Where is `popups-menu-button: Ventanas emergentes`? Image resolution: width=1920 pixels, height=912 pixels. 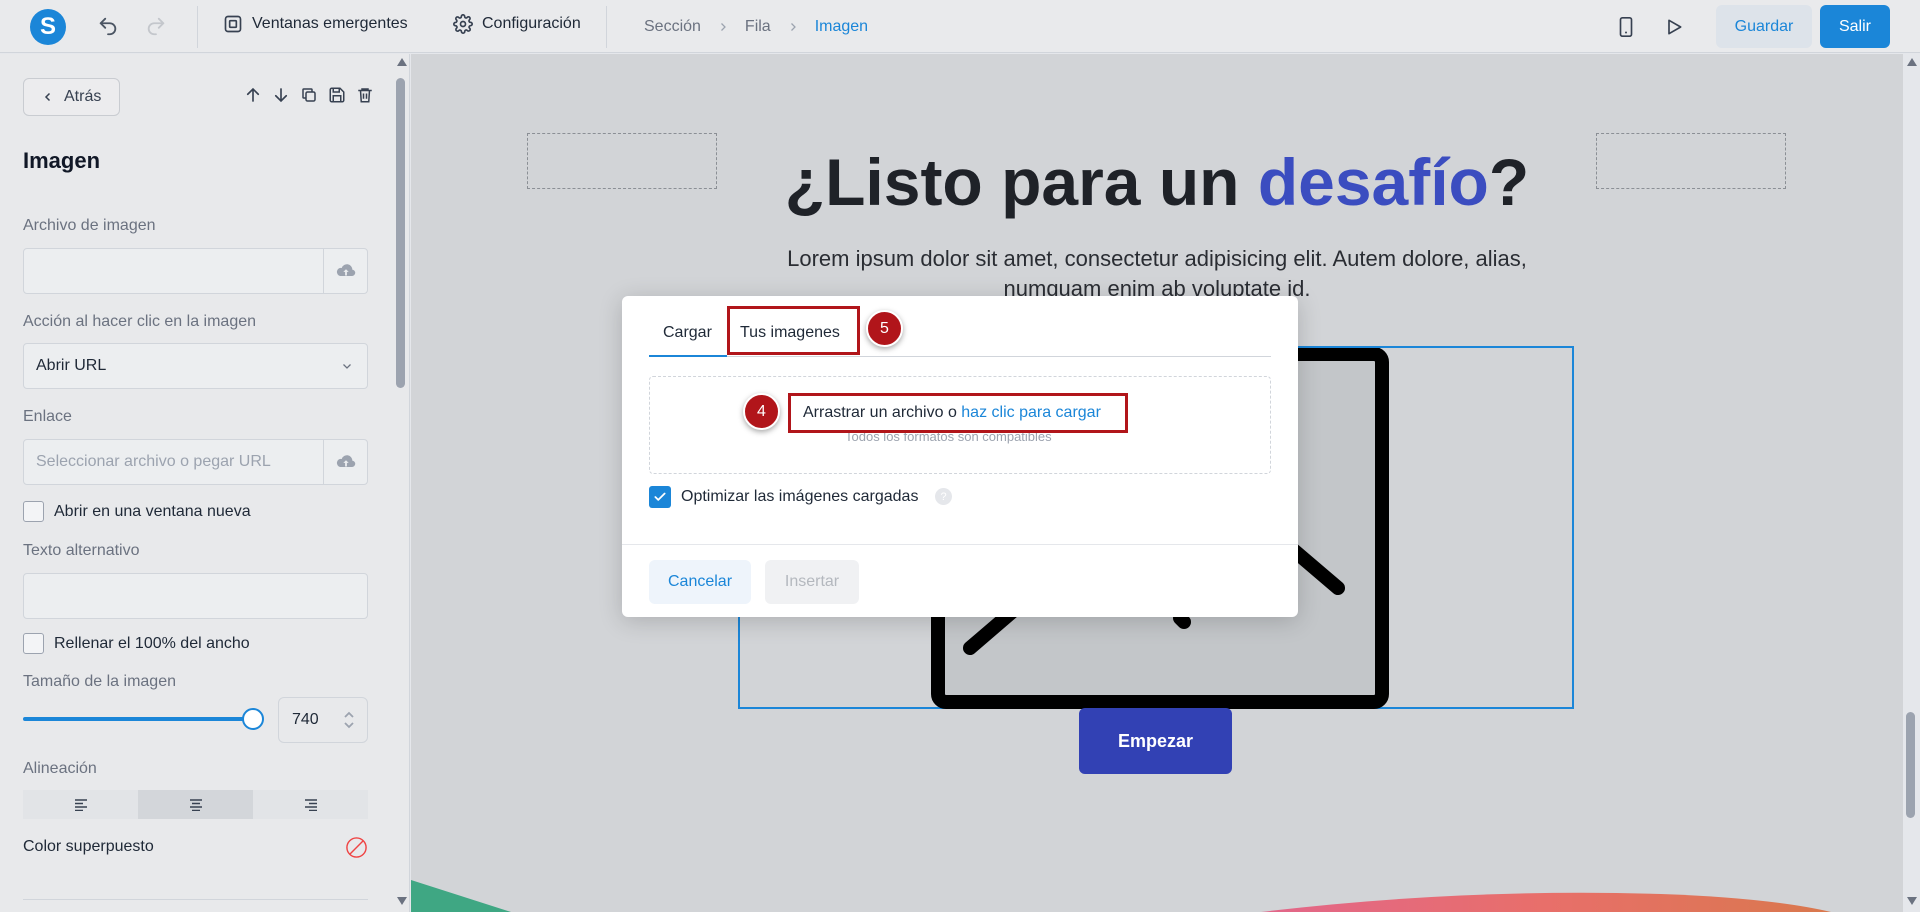
popups-menu-button: Ventanas emergentes is located at coordinates (315, 24).